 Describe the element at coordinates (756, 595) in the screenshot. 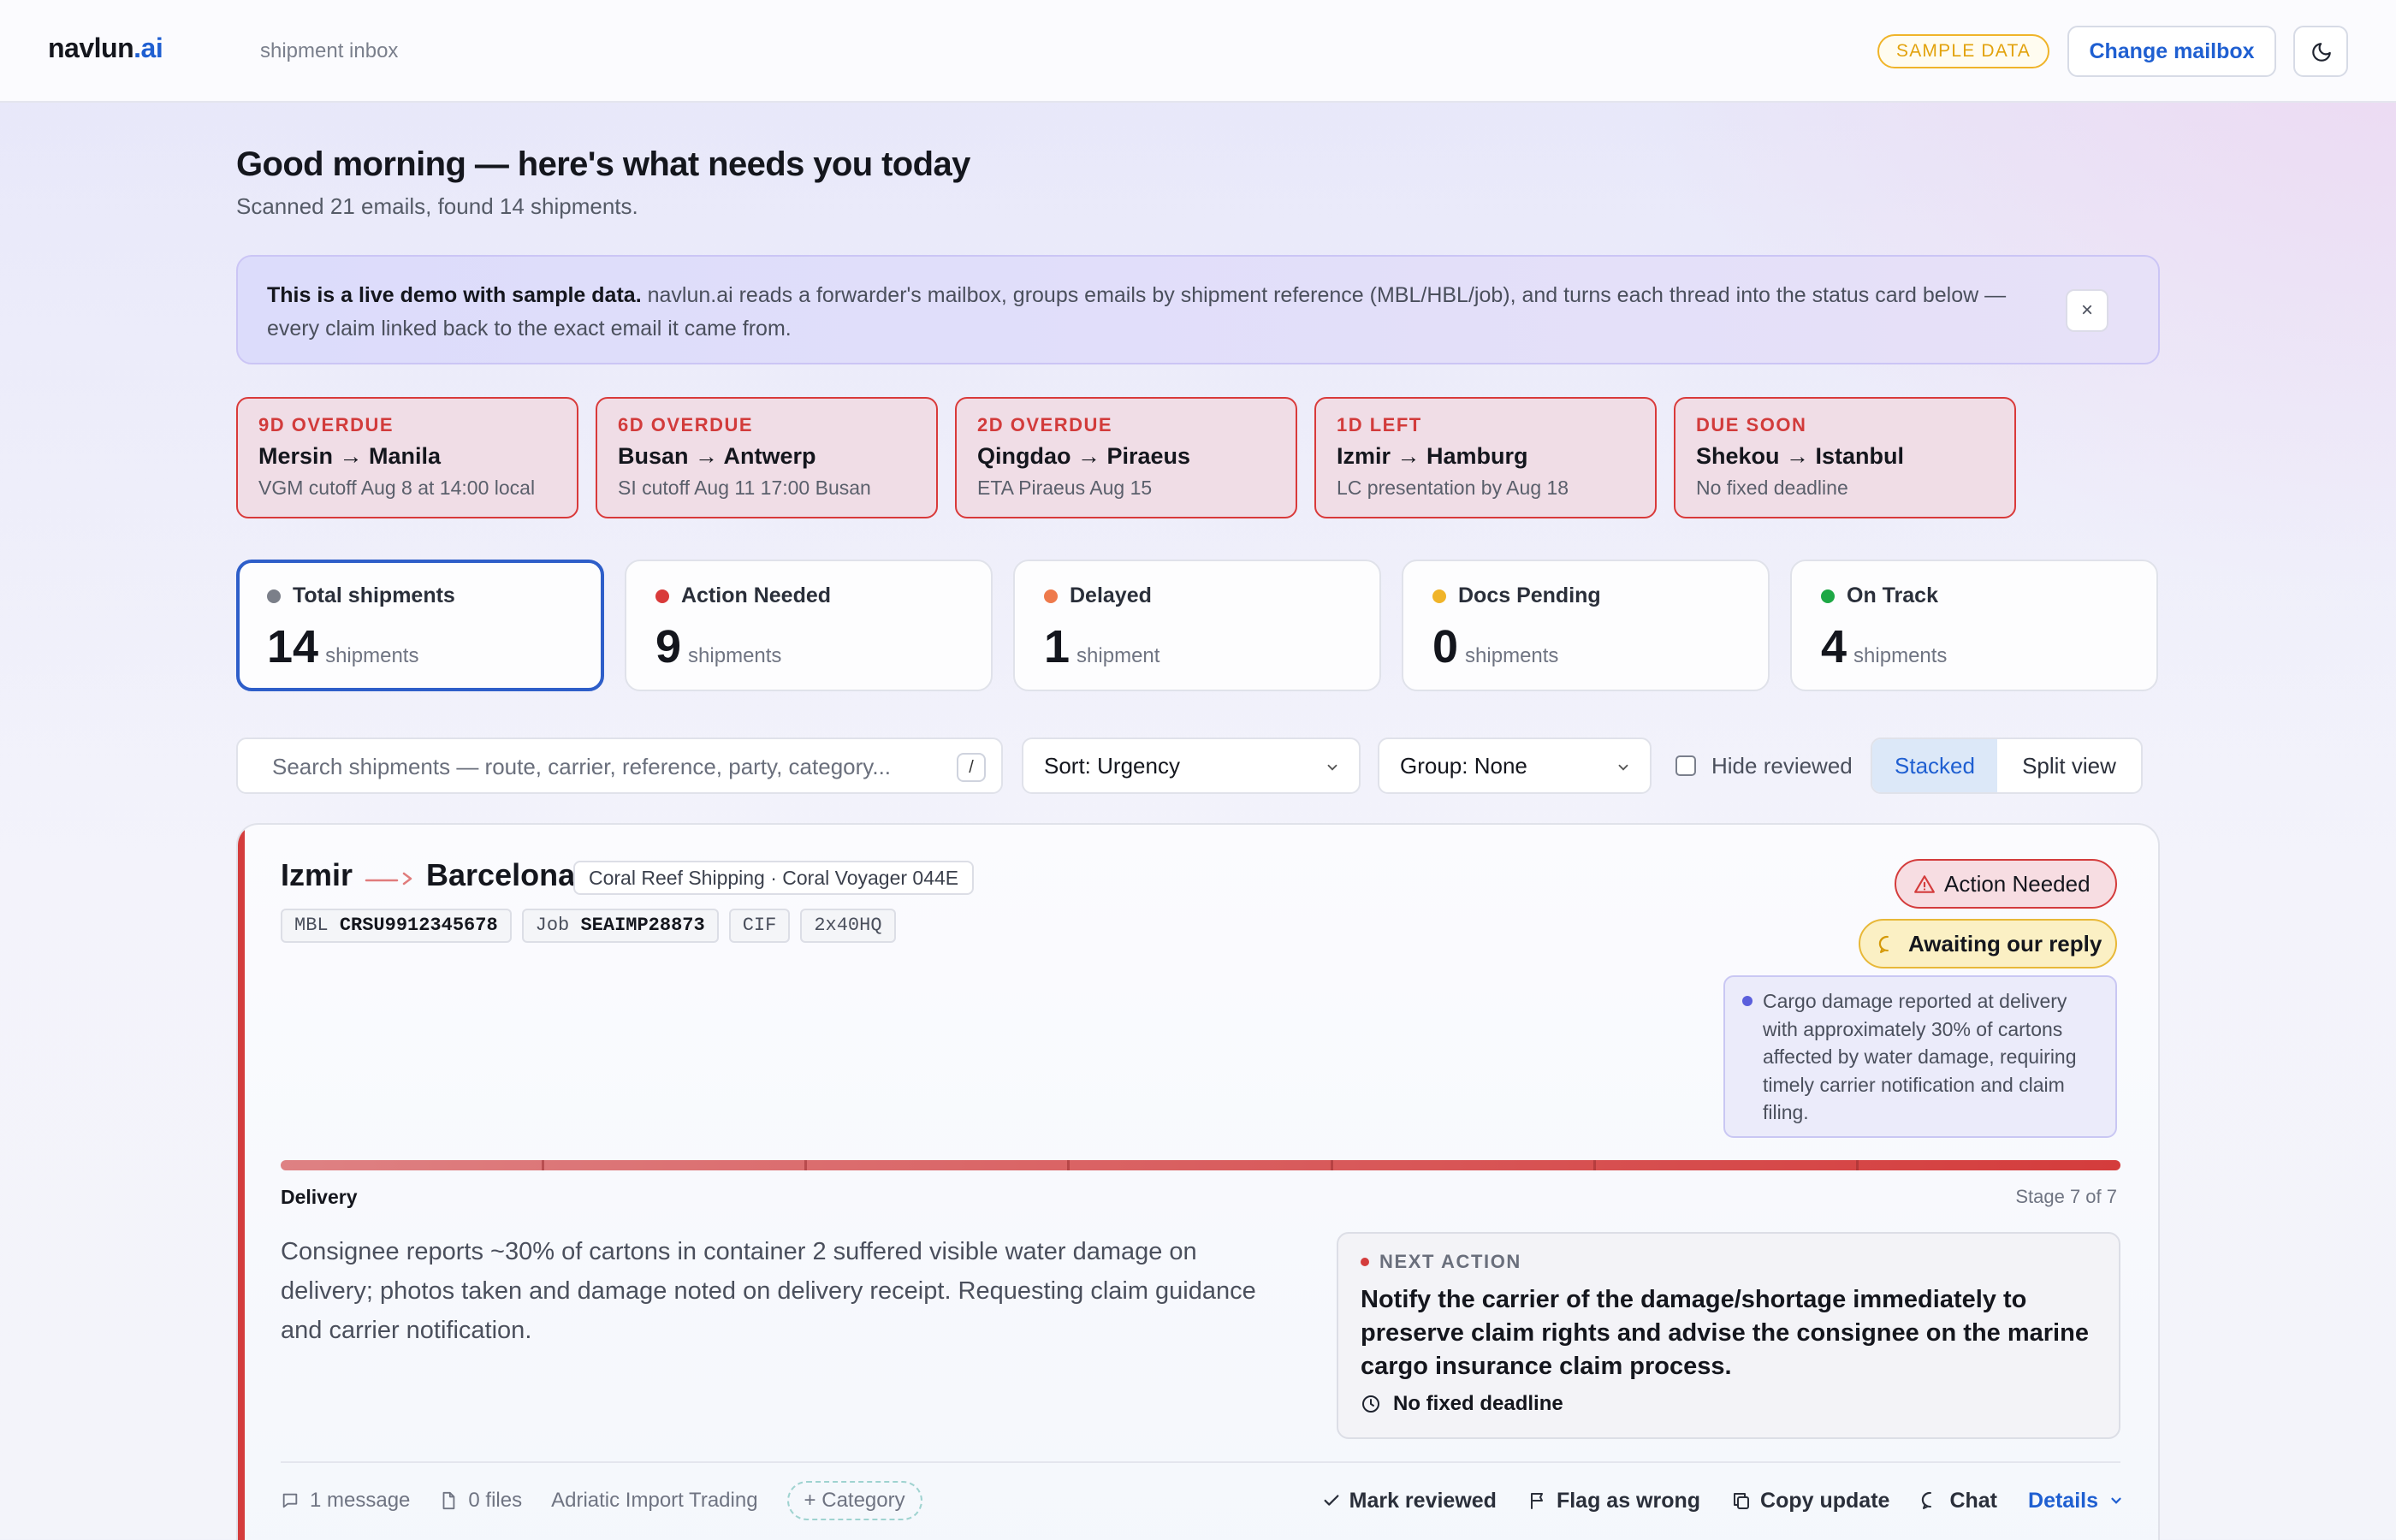

I see `stat-label: Action Needed` at that location.